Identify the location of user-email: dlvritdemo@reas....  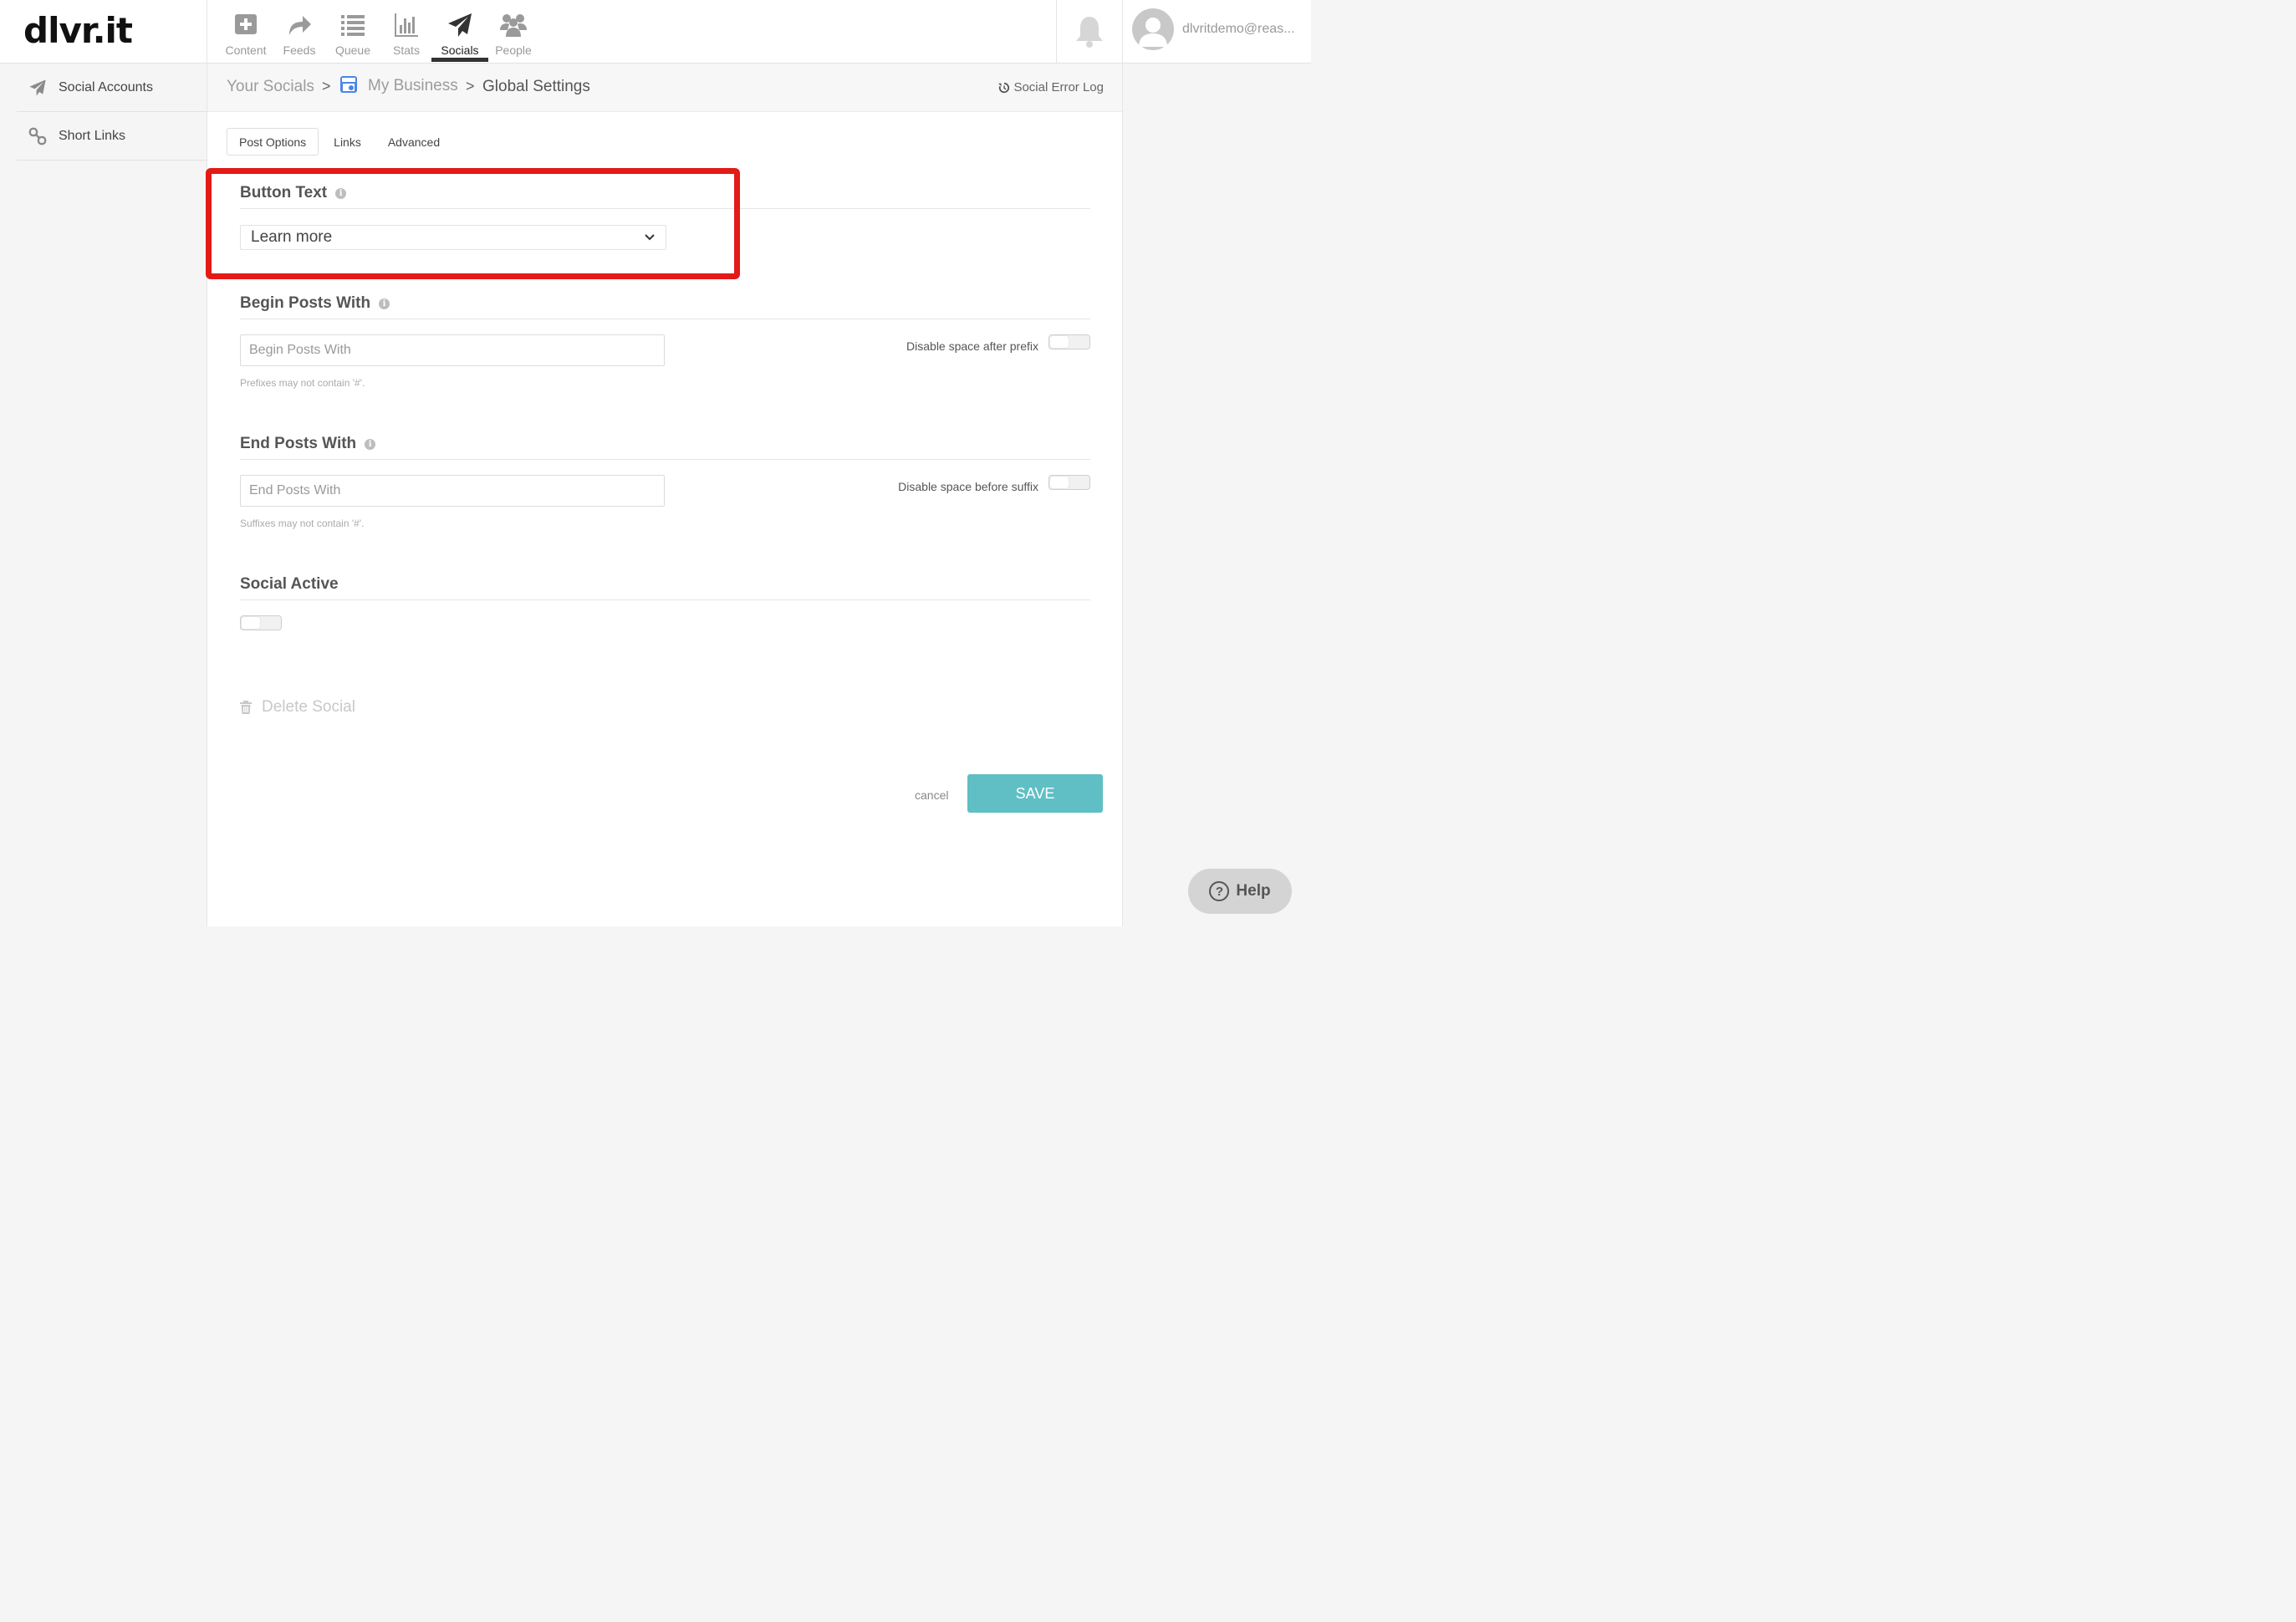
(1239, 29).